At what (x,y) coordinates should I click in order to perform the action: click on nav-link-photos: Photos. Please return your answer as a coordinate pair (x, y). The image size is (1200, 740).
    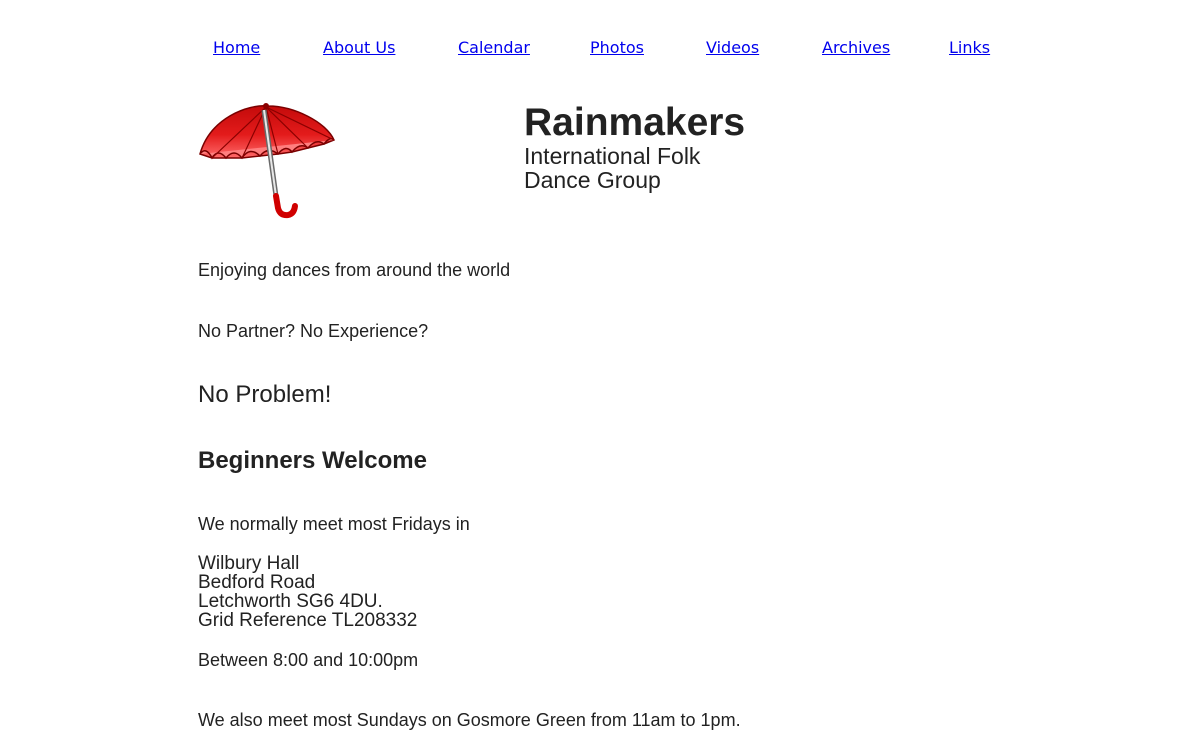
    Looking at the image, I should click on (617, 47).